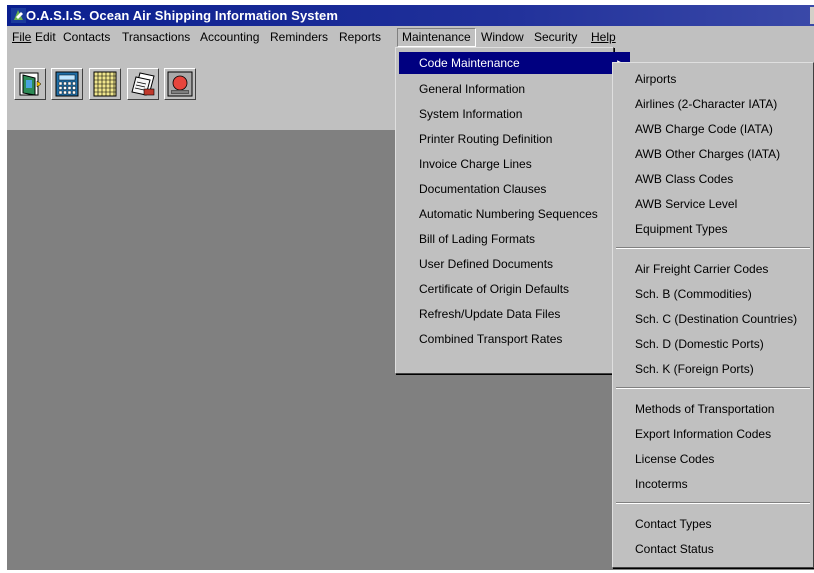 The image size is (814, 573). I want to click on submenu-item-label: Airports, so click(656, 79).